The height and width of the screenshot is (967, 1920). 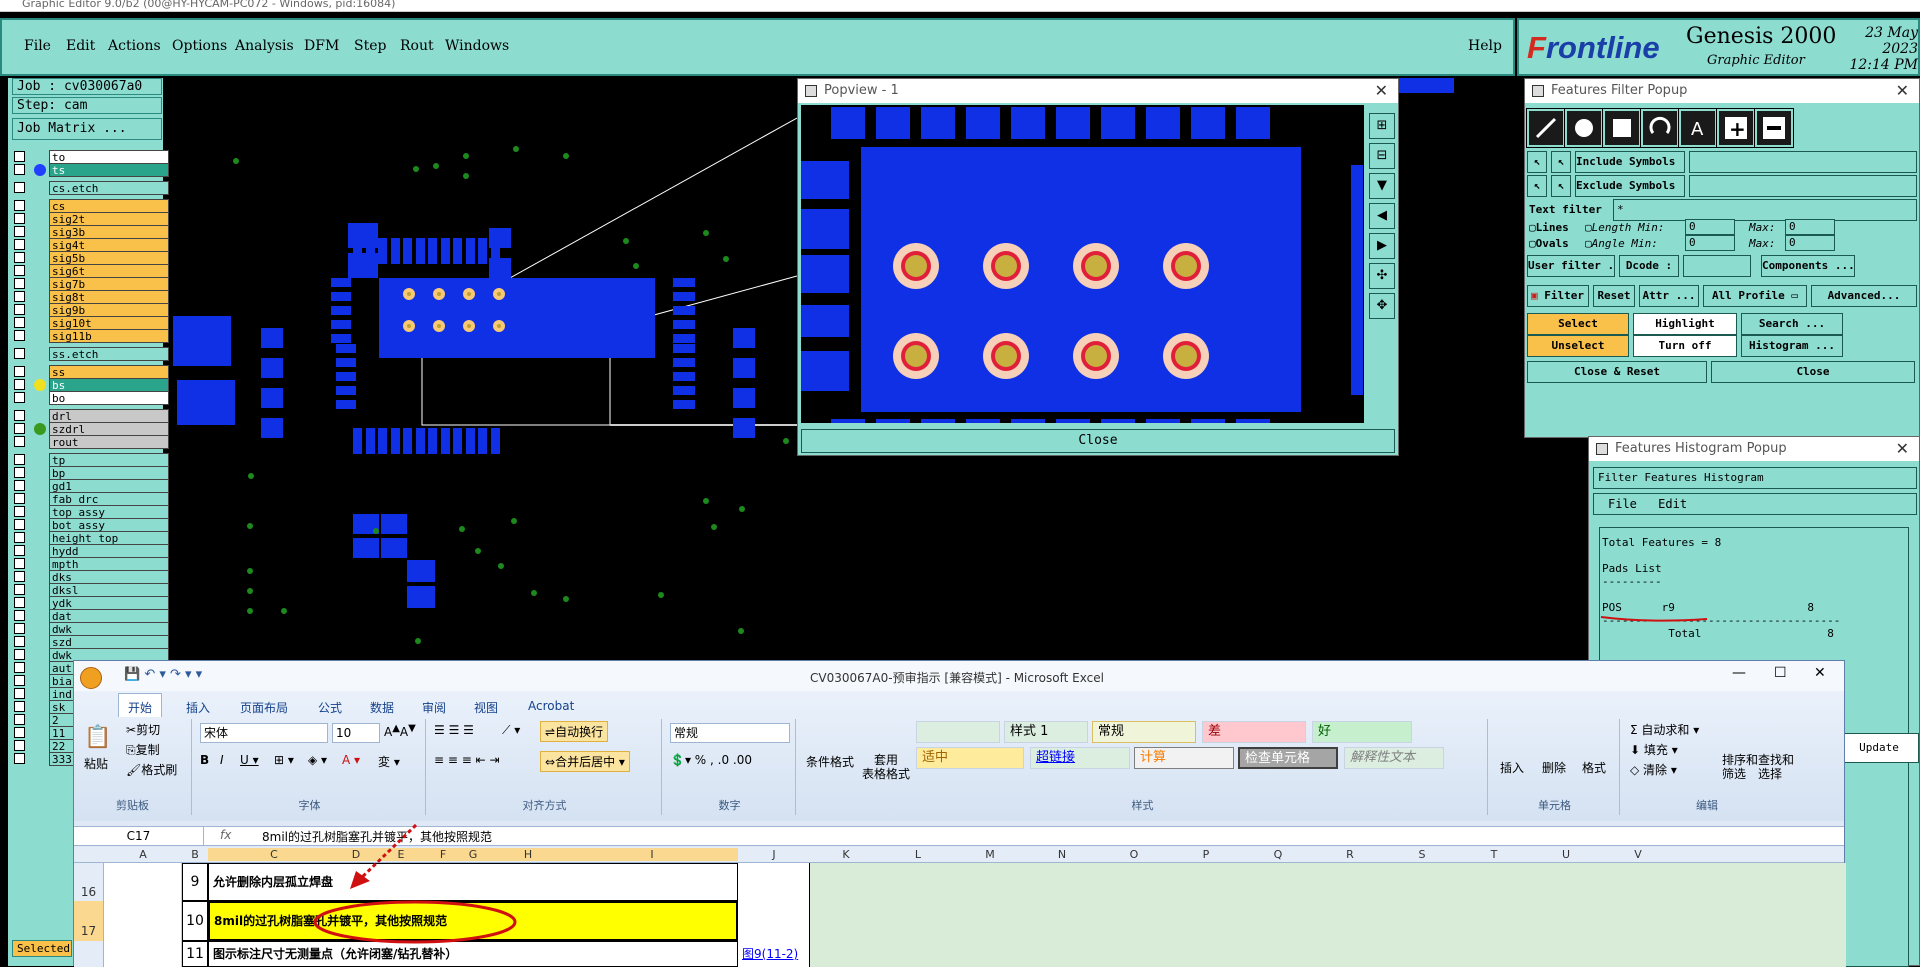 I want to click on length-min-input: 0, so click(x=1710, y=227).